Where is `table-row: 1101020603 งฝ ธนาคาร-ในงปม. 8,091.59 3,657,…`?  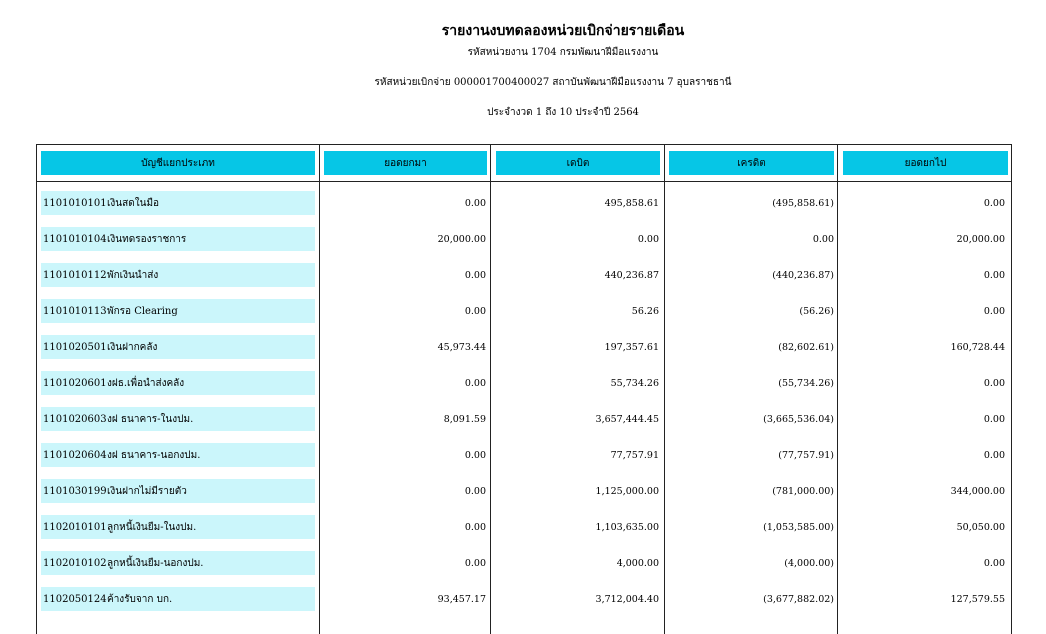
table-row: 1101020603 งฝ ธนาคาร-ในงปม. 8,091.59 3,657,… is located at coordinates (524, 419).